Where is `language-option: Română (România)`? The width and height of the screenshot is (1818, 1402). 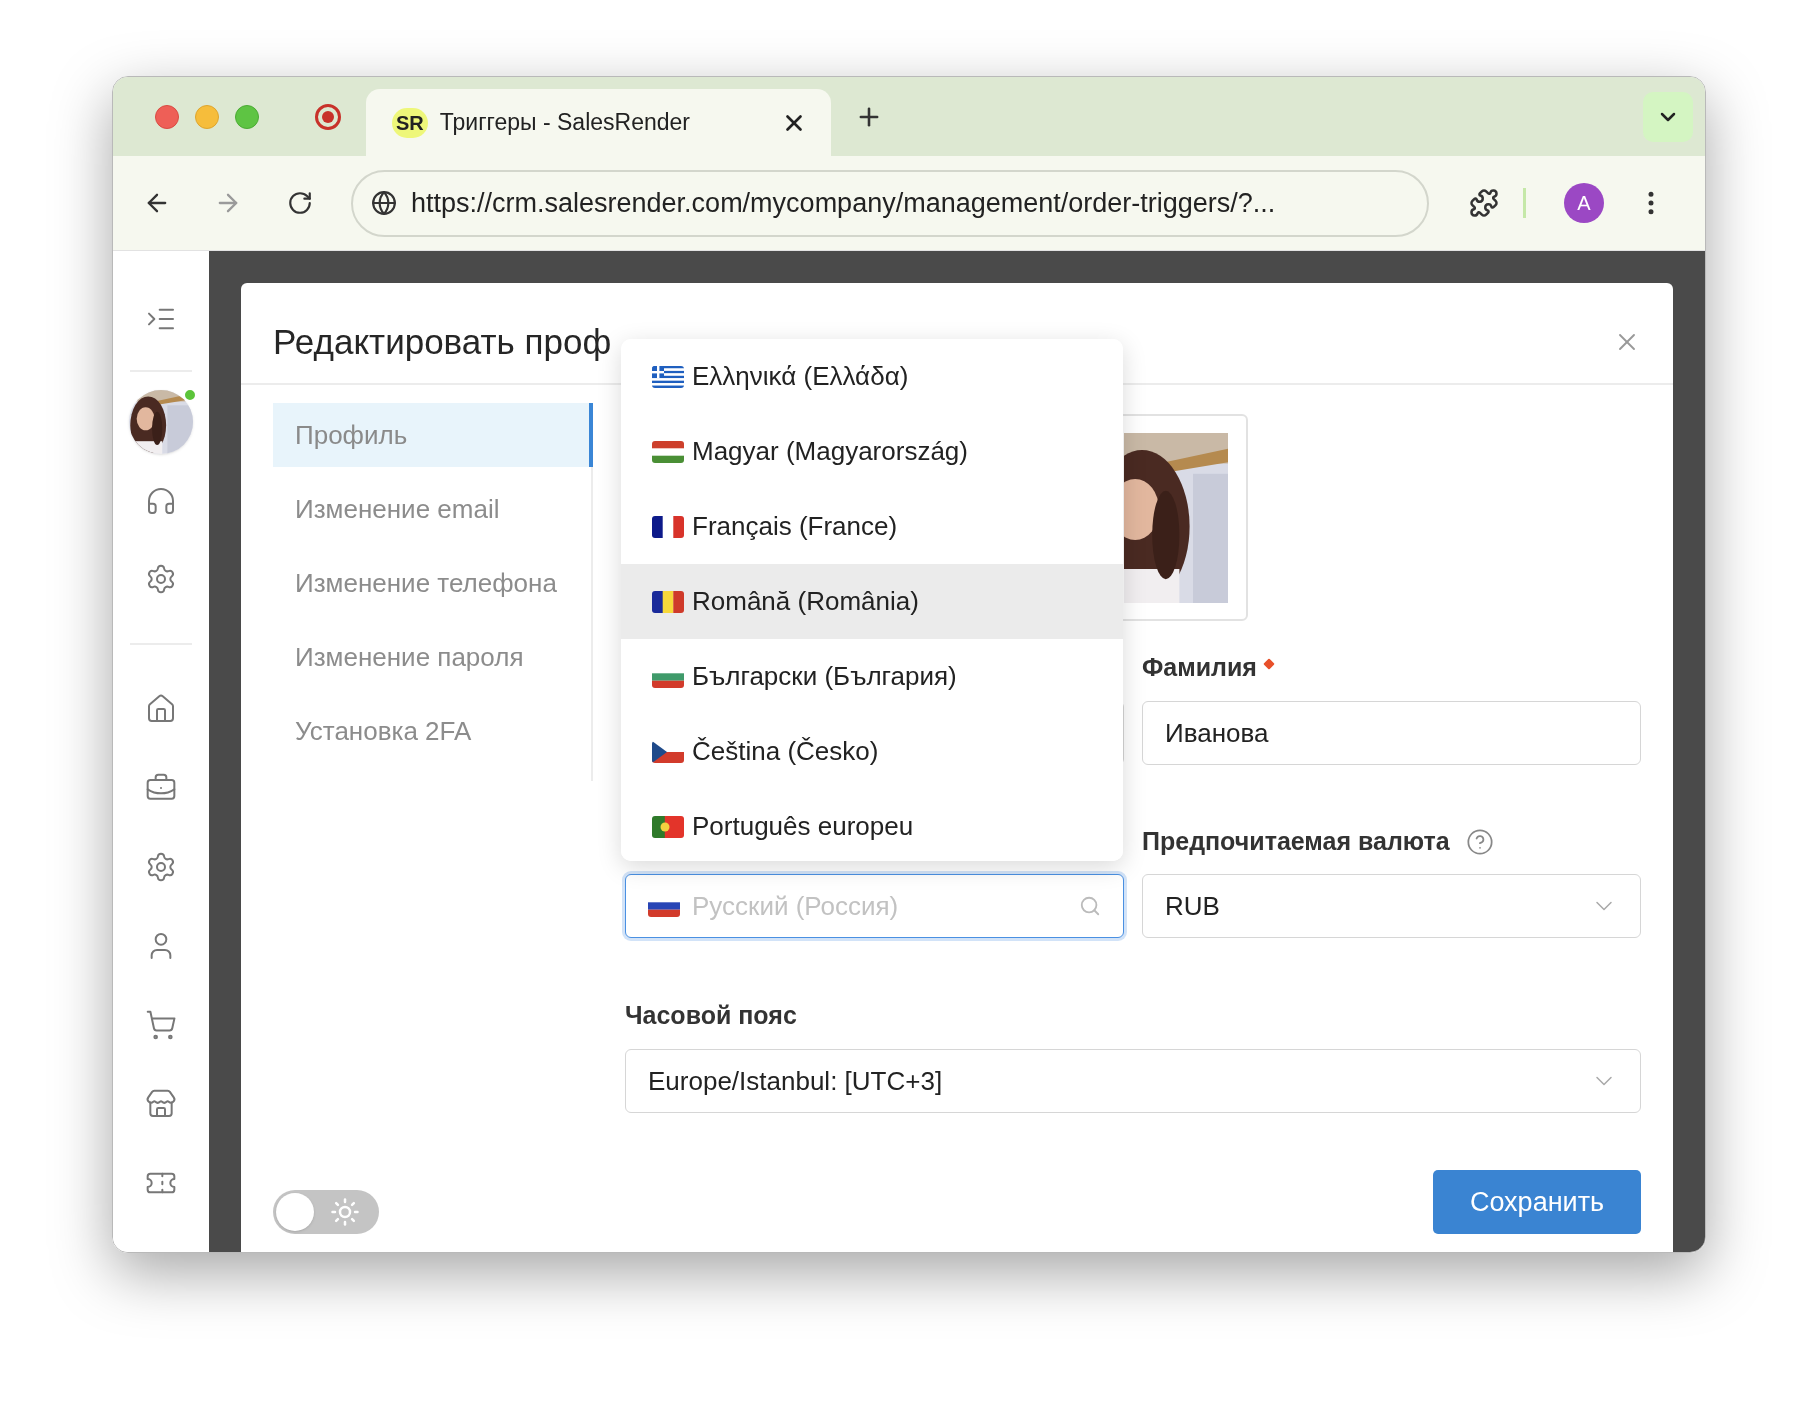
language-option: Română (România) is located at coordinates (872, 601).